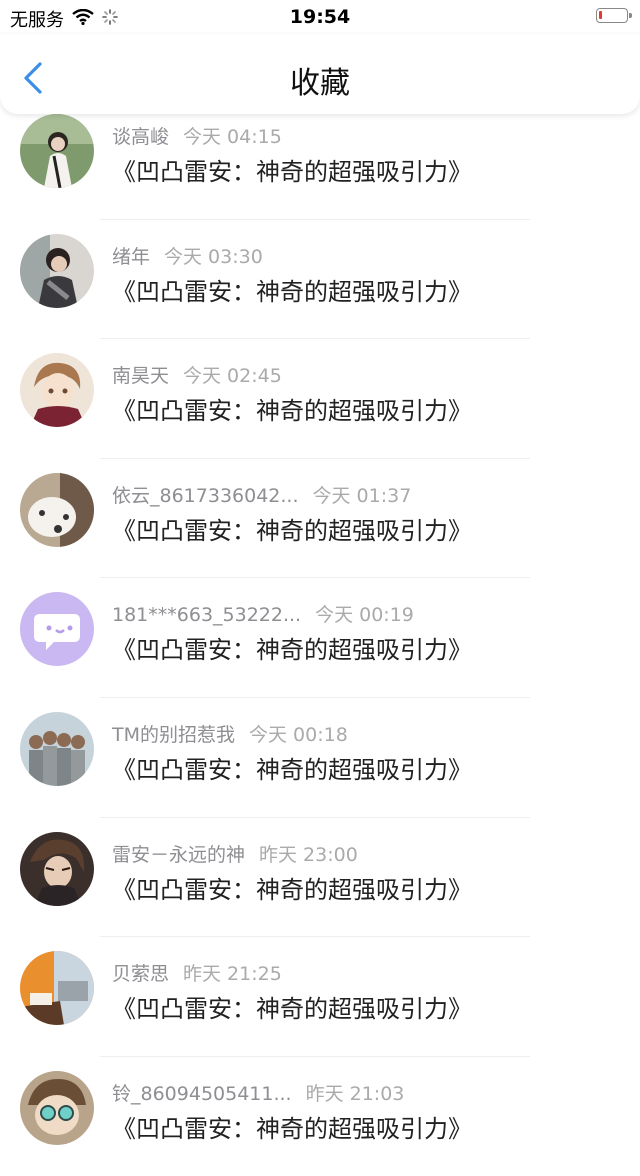 The width and height of the screenshot is (640, 1176). I want to click on list-item: 谈高峻 今天 04:15 《凹凸雷安：神奇的超强吸引力》, so click(320, 160).